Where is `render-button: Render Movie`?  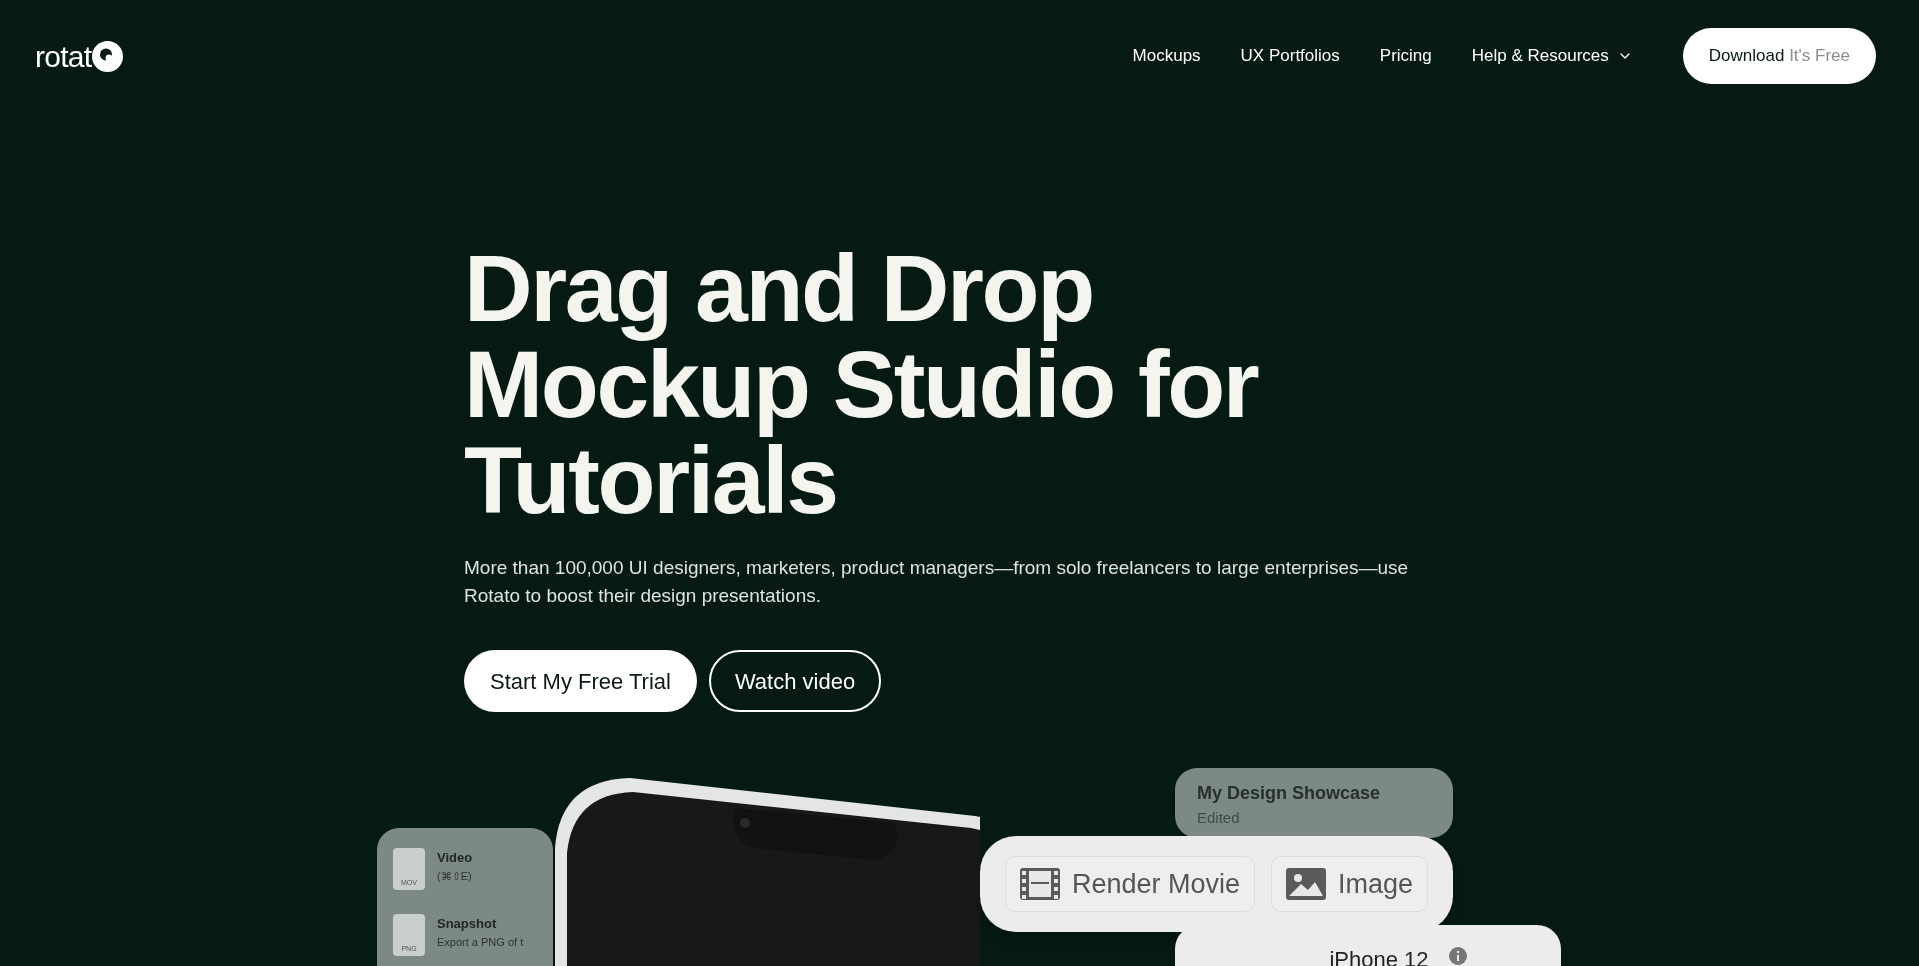
render-button: Render Movie is located at coordinates (1130, 884).